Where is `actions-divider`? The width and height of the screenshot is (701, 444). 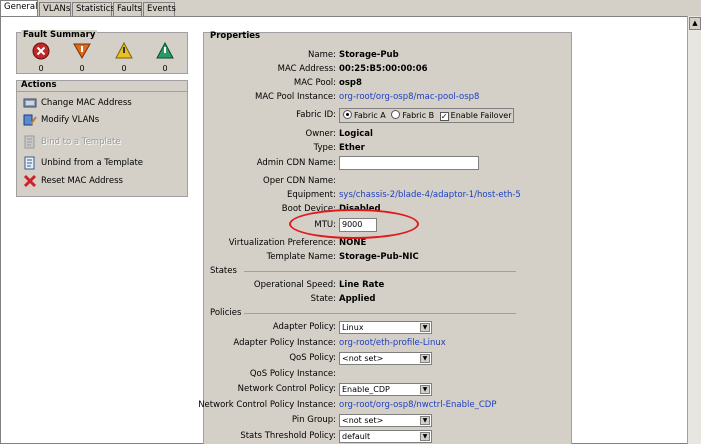
actions-divider is located at coordinates (102, 91).